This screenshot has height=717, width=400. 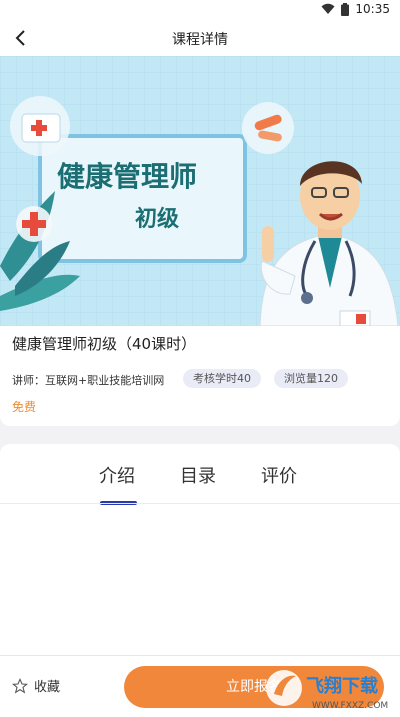 I want to click on favorite-label: 收藏, so click(x=47, y=687).